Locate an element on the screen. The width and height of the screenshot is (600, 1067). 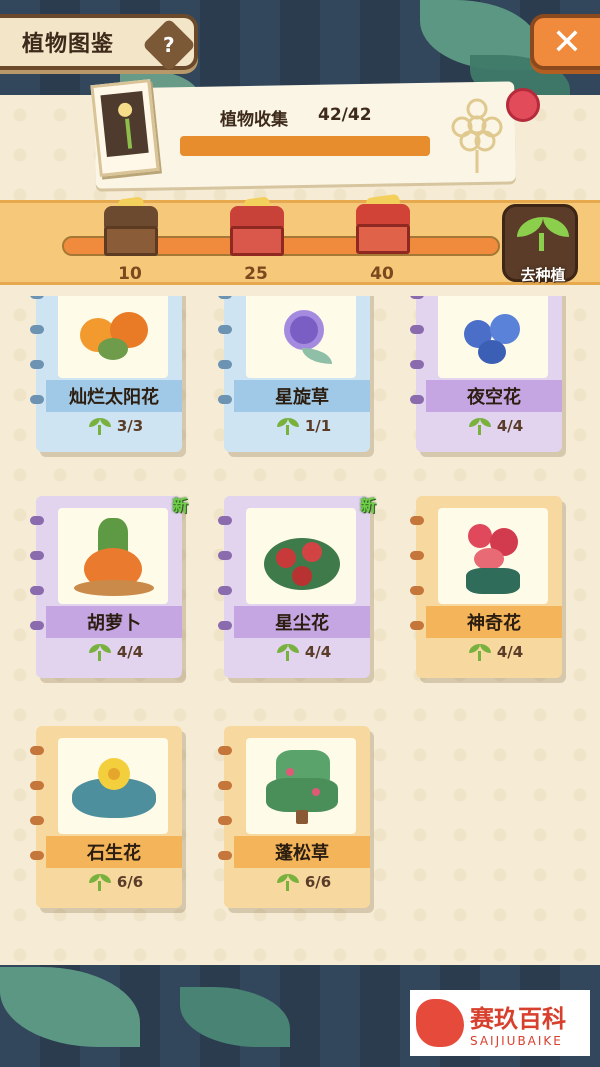
carrot-art-icon is located at coordinates (113, 556).